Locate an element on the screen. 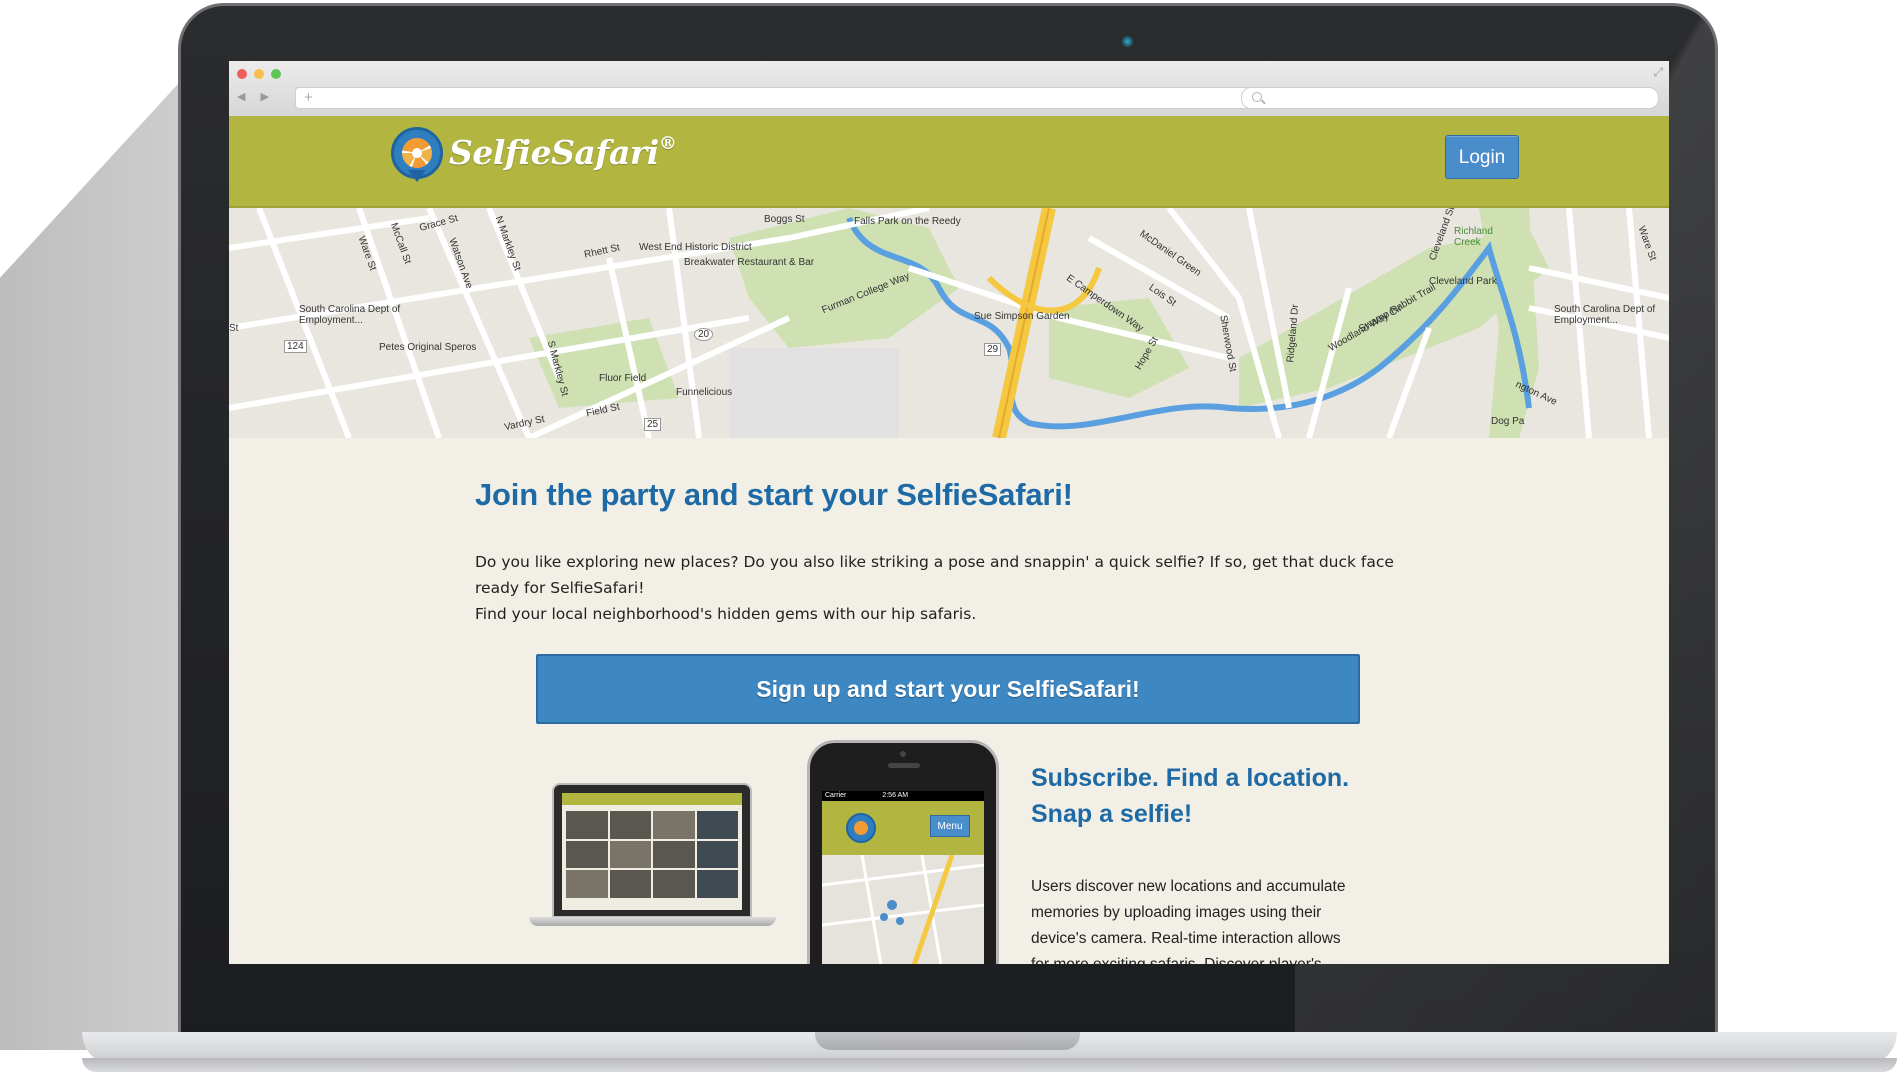 Image resolution: width=1897 pixels, height=1090 pixels. login-button: Login is located at coordinates (1482, 157).